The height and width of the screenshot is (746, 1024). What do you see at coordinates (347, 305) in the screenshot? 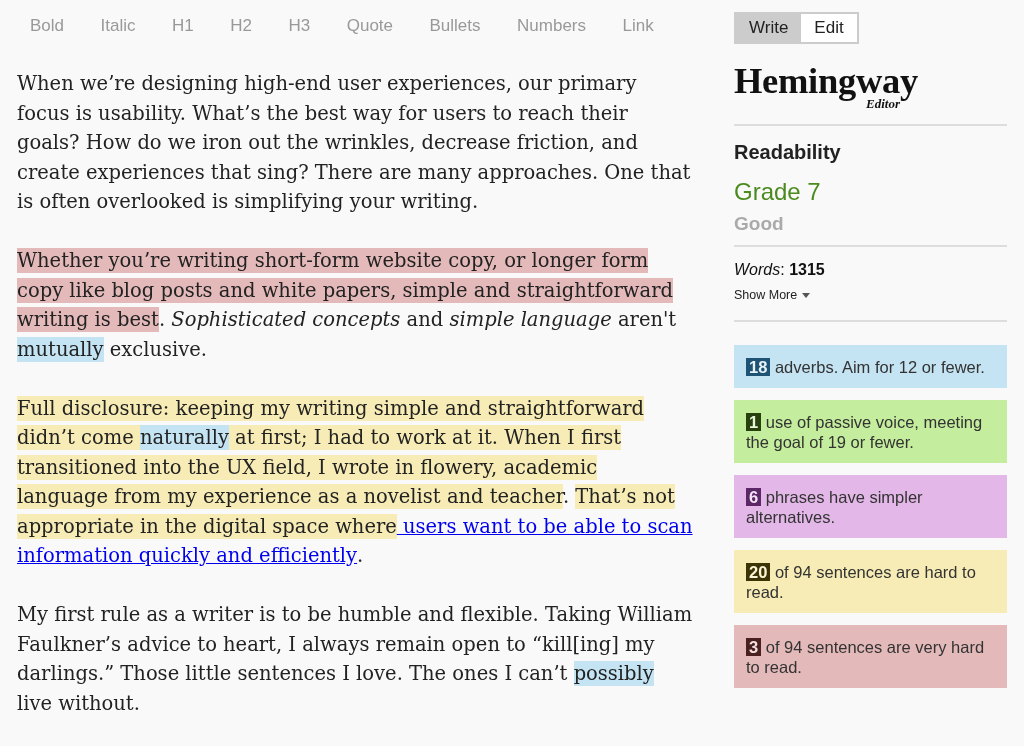
I see `paragraph: Whether you’re writing short-form website copy, or longer form copy like blog posts and white papers, simple and straightforward writing is best. Sophisticated concepts and simple language aren't mutually exclusive.` at bounding box center [347, 305].